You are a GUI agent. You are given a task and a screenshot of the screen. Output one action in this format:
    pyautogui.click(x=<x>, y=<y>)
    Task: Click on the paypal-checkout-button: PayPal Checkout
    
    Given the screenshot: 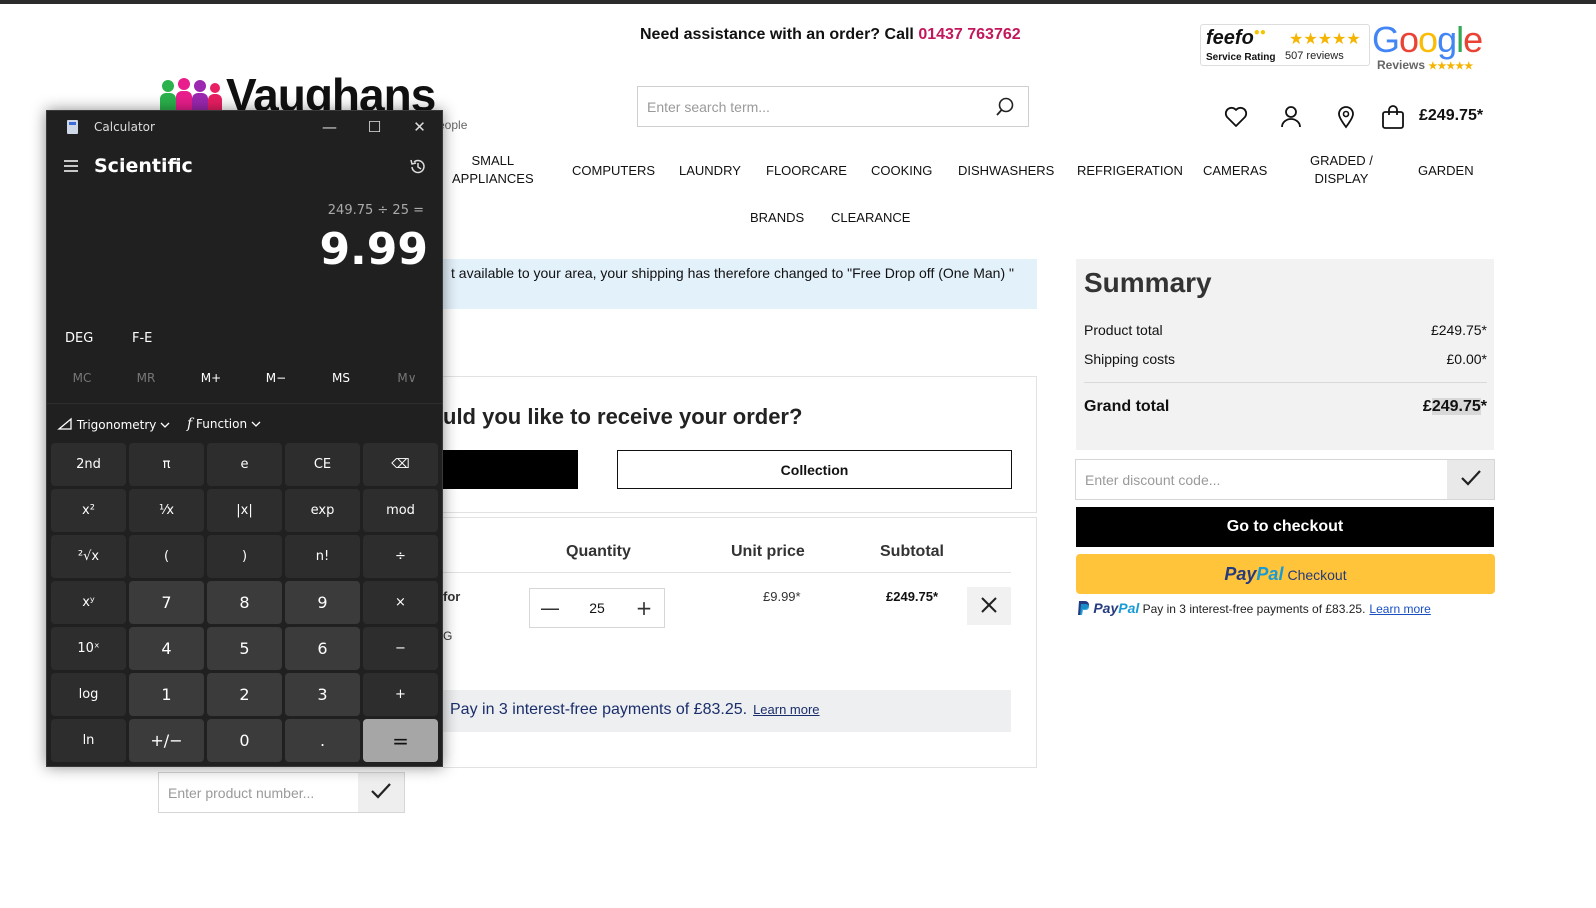 What is the action you would take?
    pyautogui.click(x=1285, y=574)
    